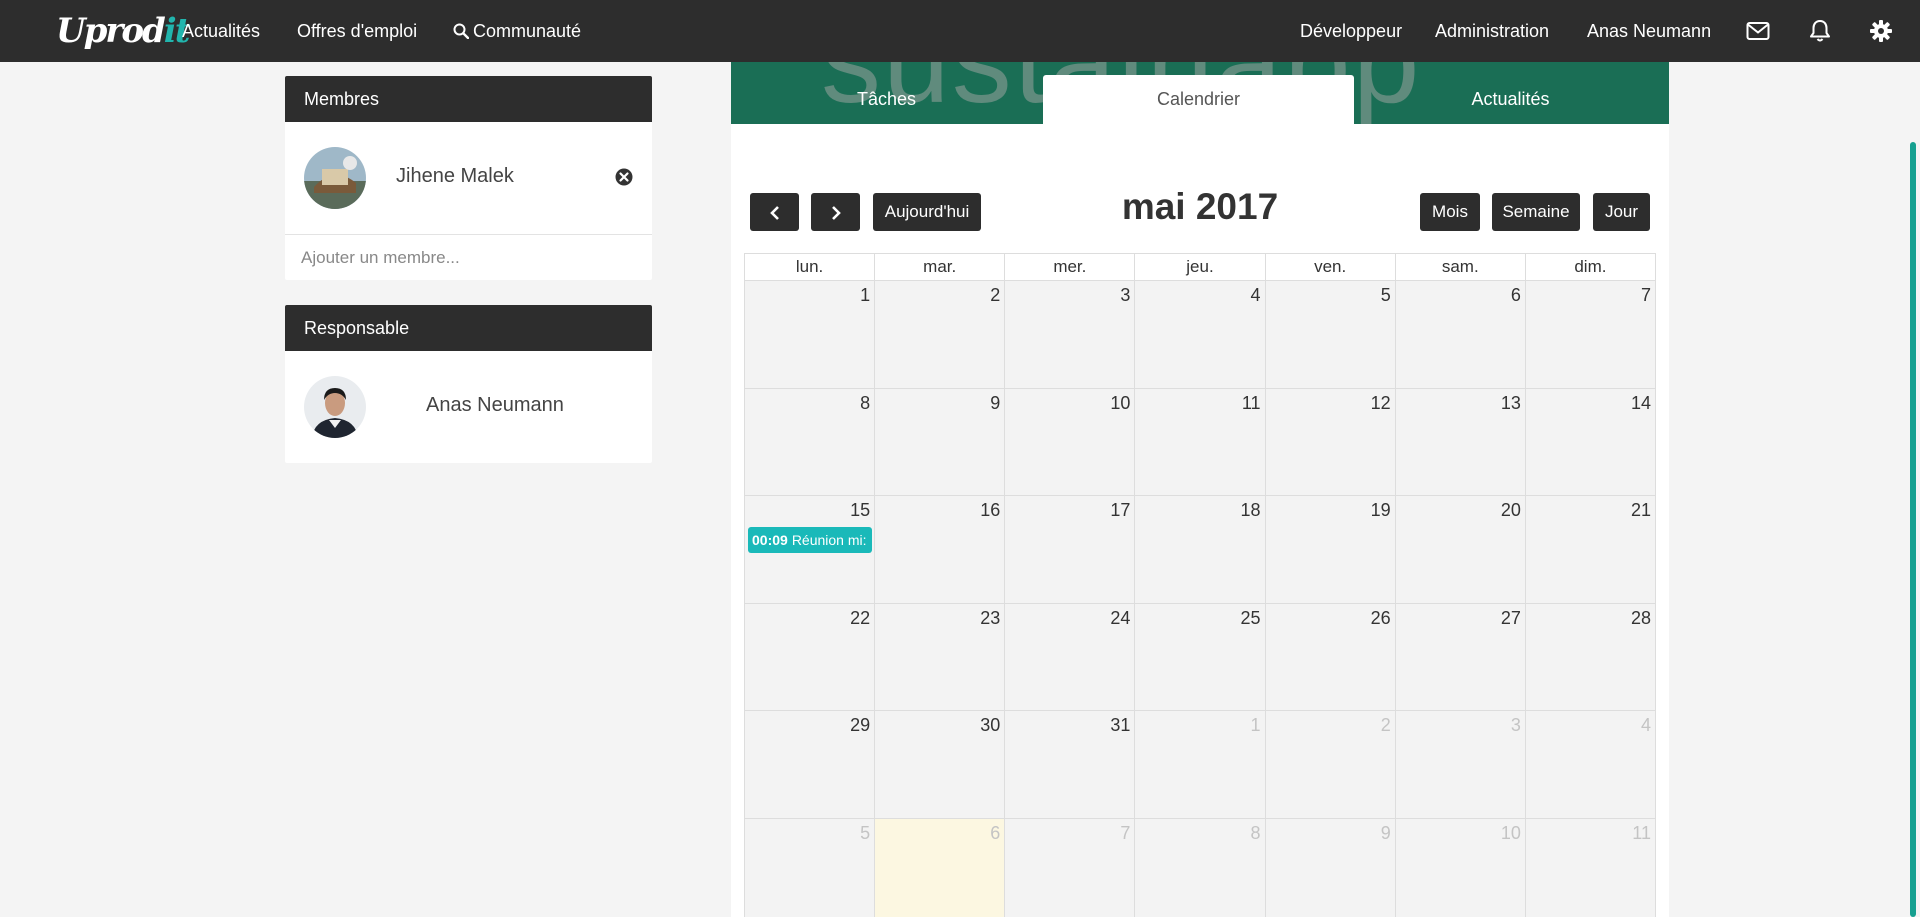  Describe the element at coordinates (1381, 403) in the screenshot. I see `day-number: 12` at that location.